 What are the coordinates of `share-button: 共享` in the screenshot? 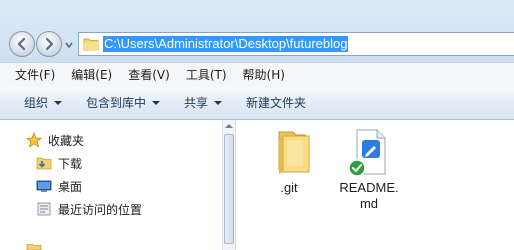 It's located at (203, 103).